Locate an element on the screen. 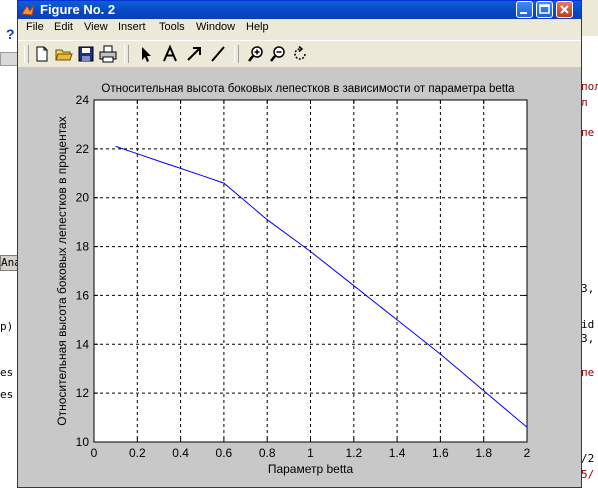 The width and height of the screenshot is (598, 494). x-tick-label: 1.6 is located at coordinates (440, 453).